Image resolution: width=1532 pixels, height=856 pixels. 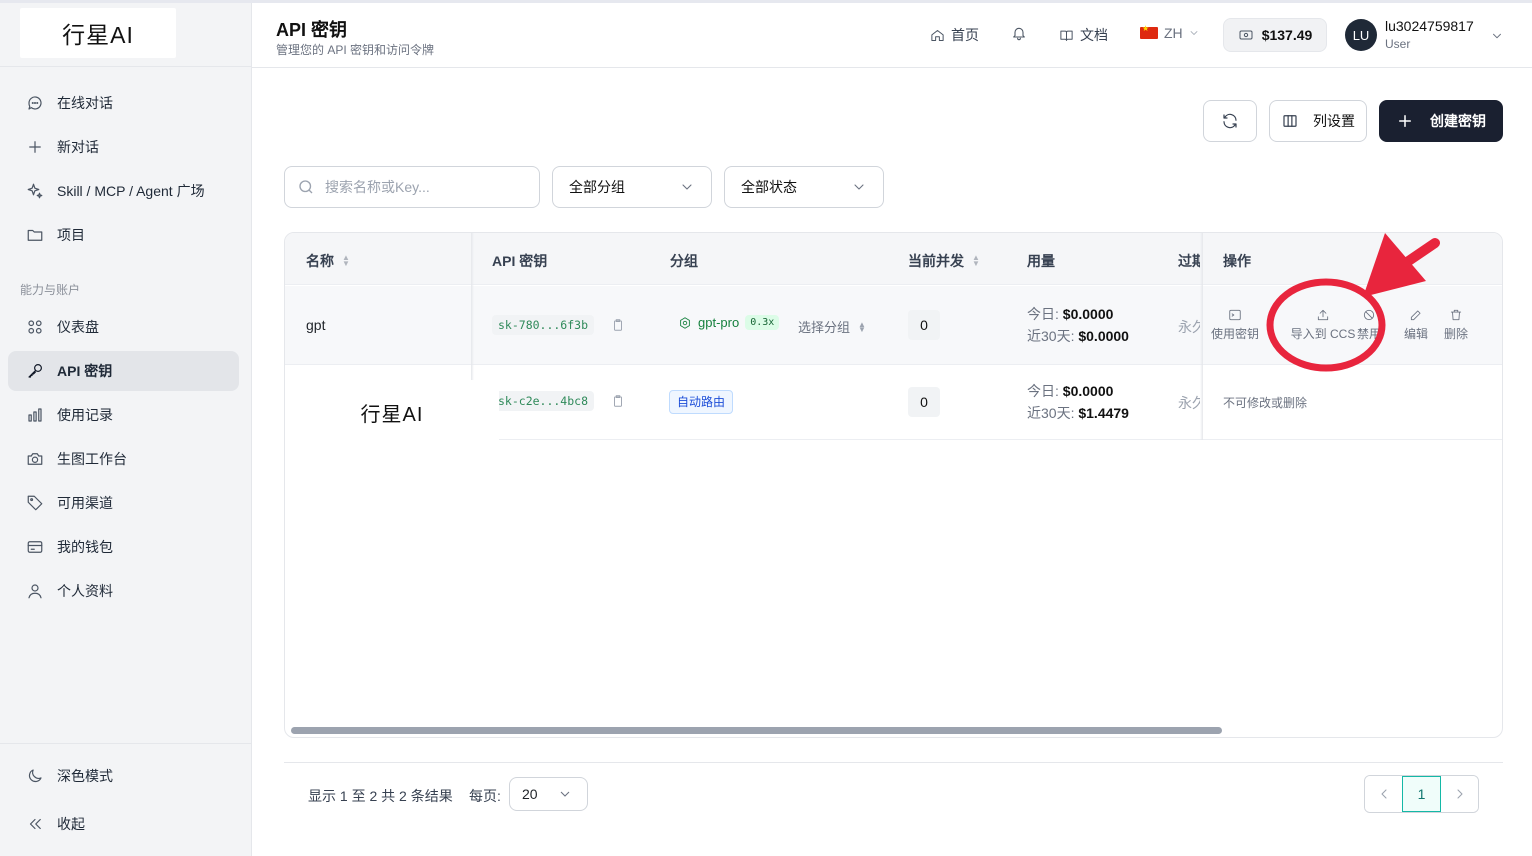 I want to click on status-filter-select: 全部状态, so click(x=804, y=187).